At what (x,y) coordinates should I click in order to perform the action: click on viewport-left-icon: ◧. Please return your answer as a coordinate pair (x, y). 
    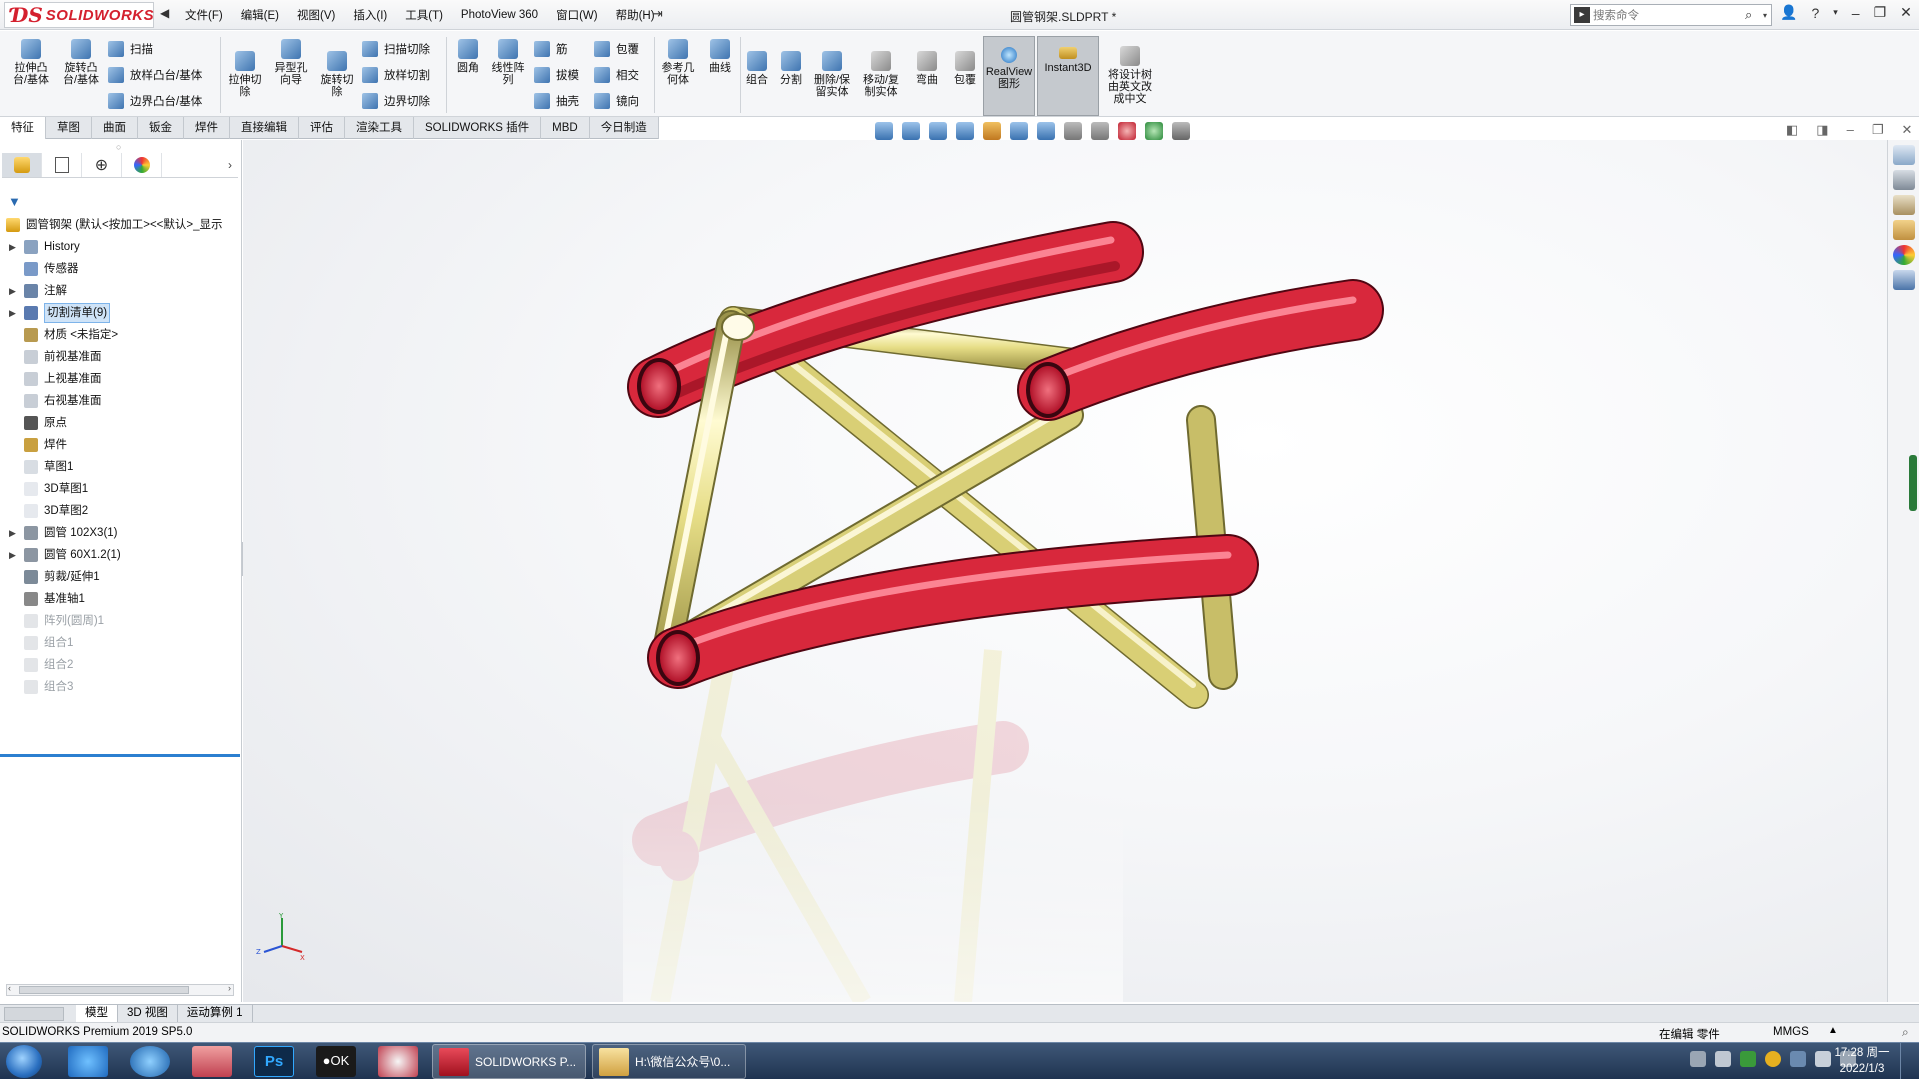
    Looking at the image, I should click on (1792, 130).